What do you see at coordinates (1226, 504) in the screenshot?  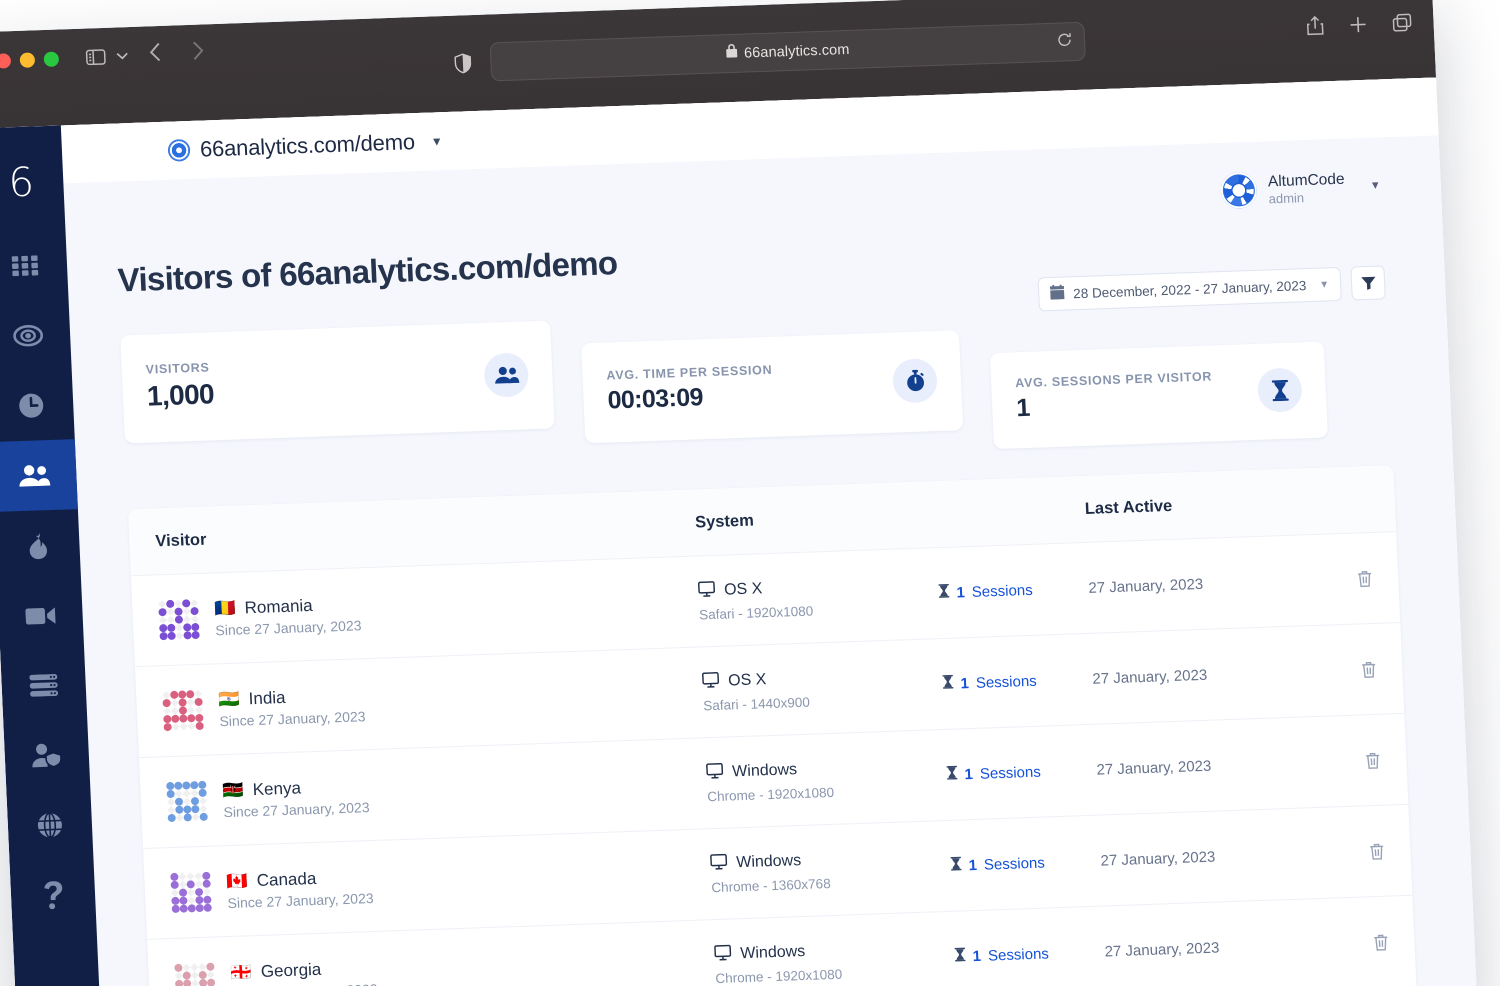 I see `column-header-last-active: Last Active` at bounding box center [1226, 504].